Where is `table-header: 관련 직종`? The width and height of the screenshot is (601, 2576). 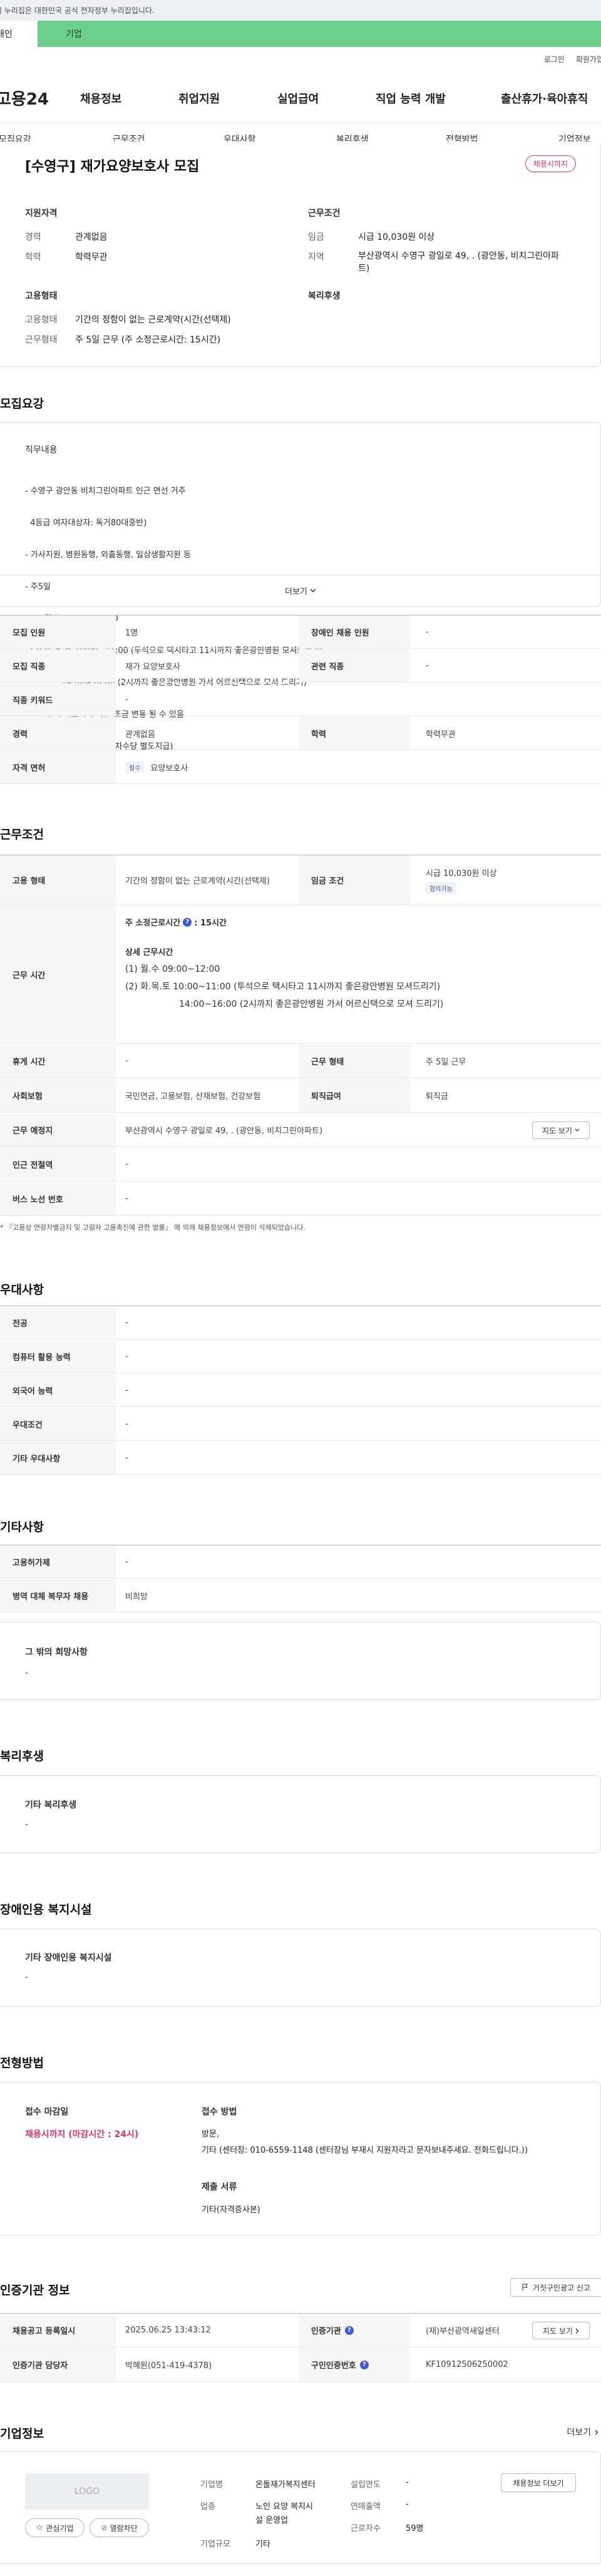 table-header: 관련 직종 is located at coordinates (354, 665).